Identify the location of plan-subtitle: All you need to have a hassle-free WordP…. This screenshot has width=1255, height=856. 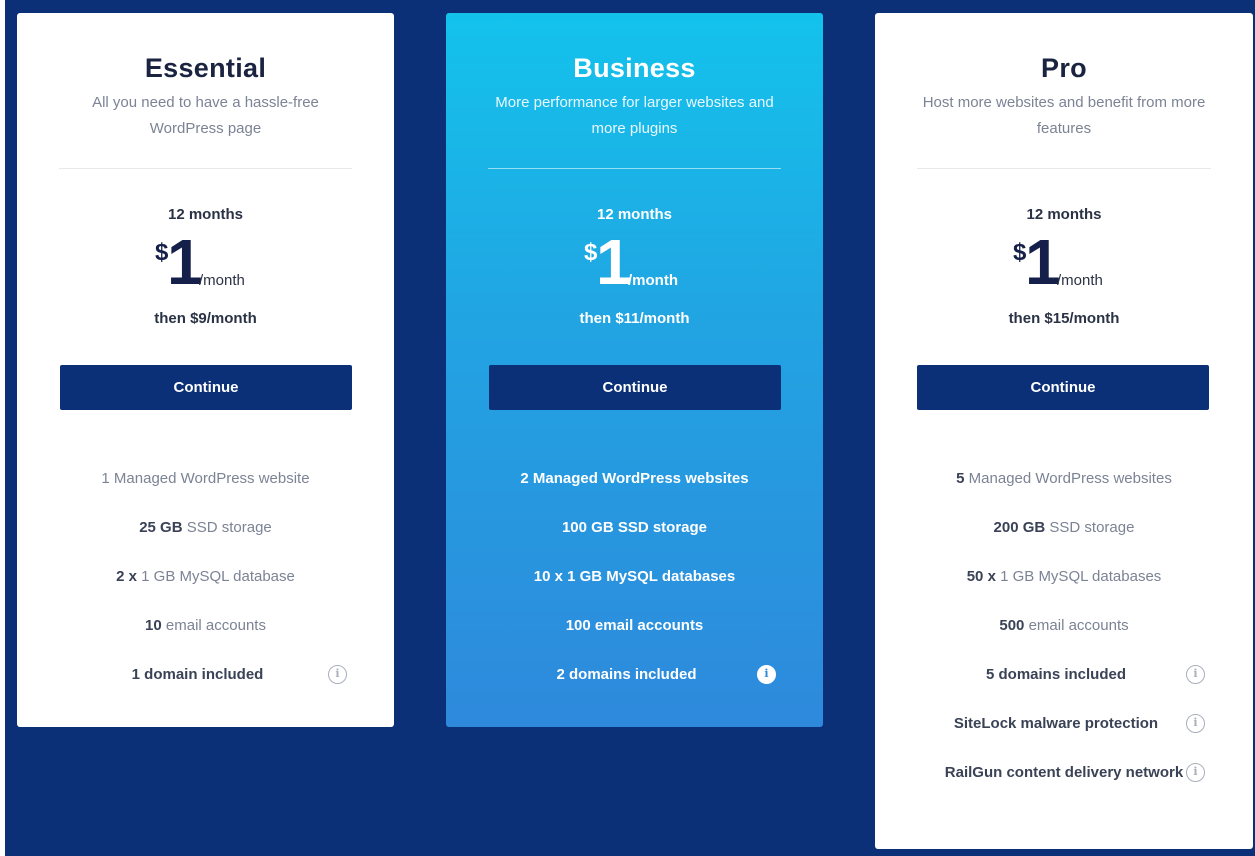
(205, 115).